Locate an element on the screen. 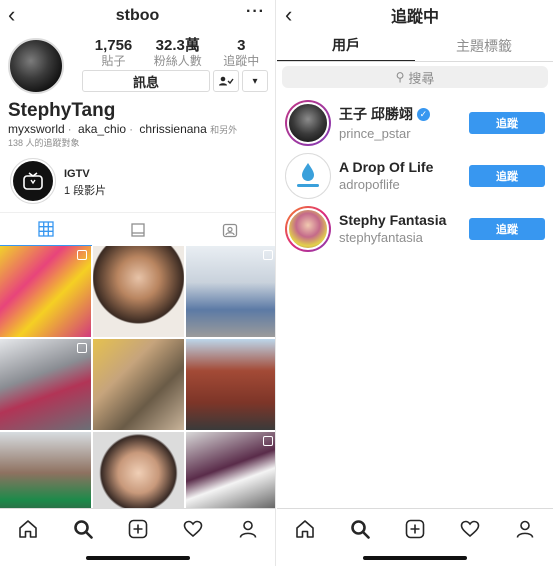  tab-hashtags: 主題標籤 is located at coordinates (484, 45).